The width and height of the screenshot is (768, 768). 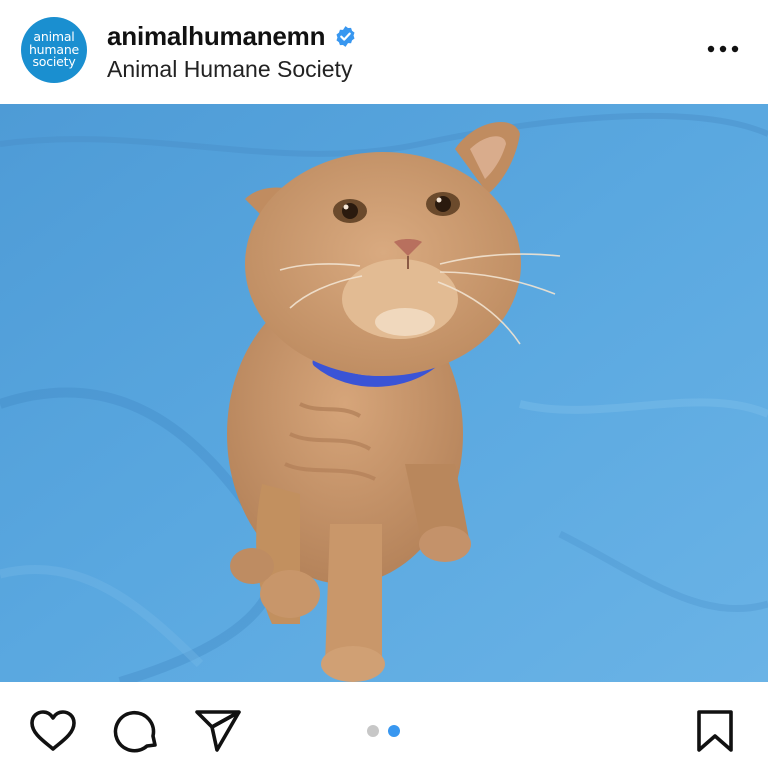 What do you see at coordinates (53, 731) in the screenshot?
I see `heart-icon` at bounding box center [53, 731].